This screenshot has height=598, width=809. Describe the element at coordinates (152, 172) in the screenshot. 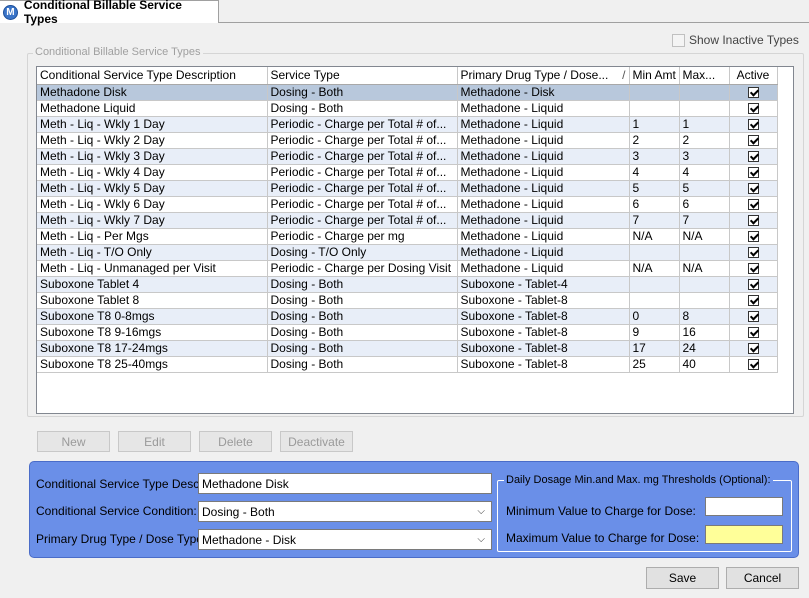

I see `cell-description: Meth - Liq - Wkly 4 Day` at that location.